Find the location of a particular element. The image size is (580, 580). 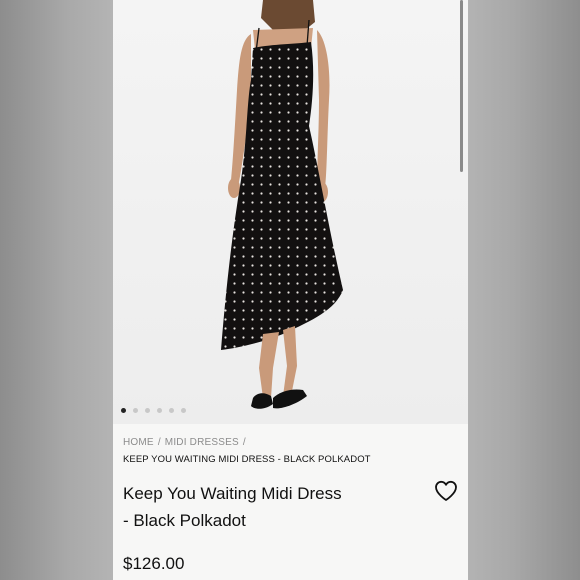

breadcrumb-home: HOME is located at coordinates (138, 442).